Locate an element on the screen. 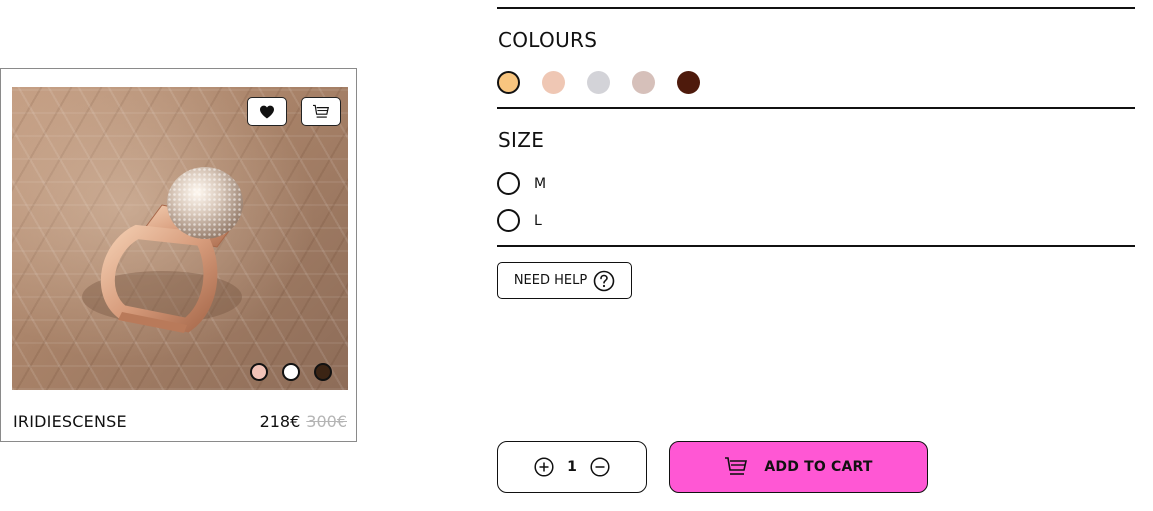 The width and height of the screenshot is (1153, 511). heart-icon is located at coordinates (267, 111).